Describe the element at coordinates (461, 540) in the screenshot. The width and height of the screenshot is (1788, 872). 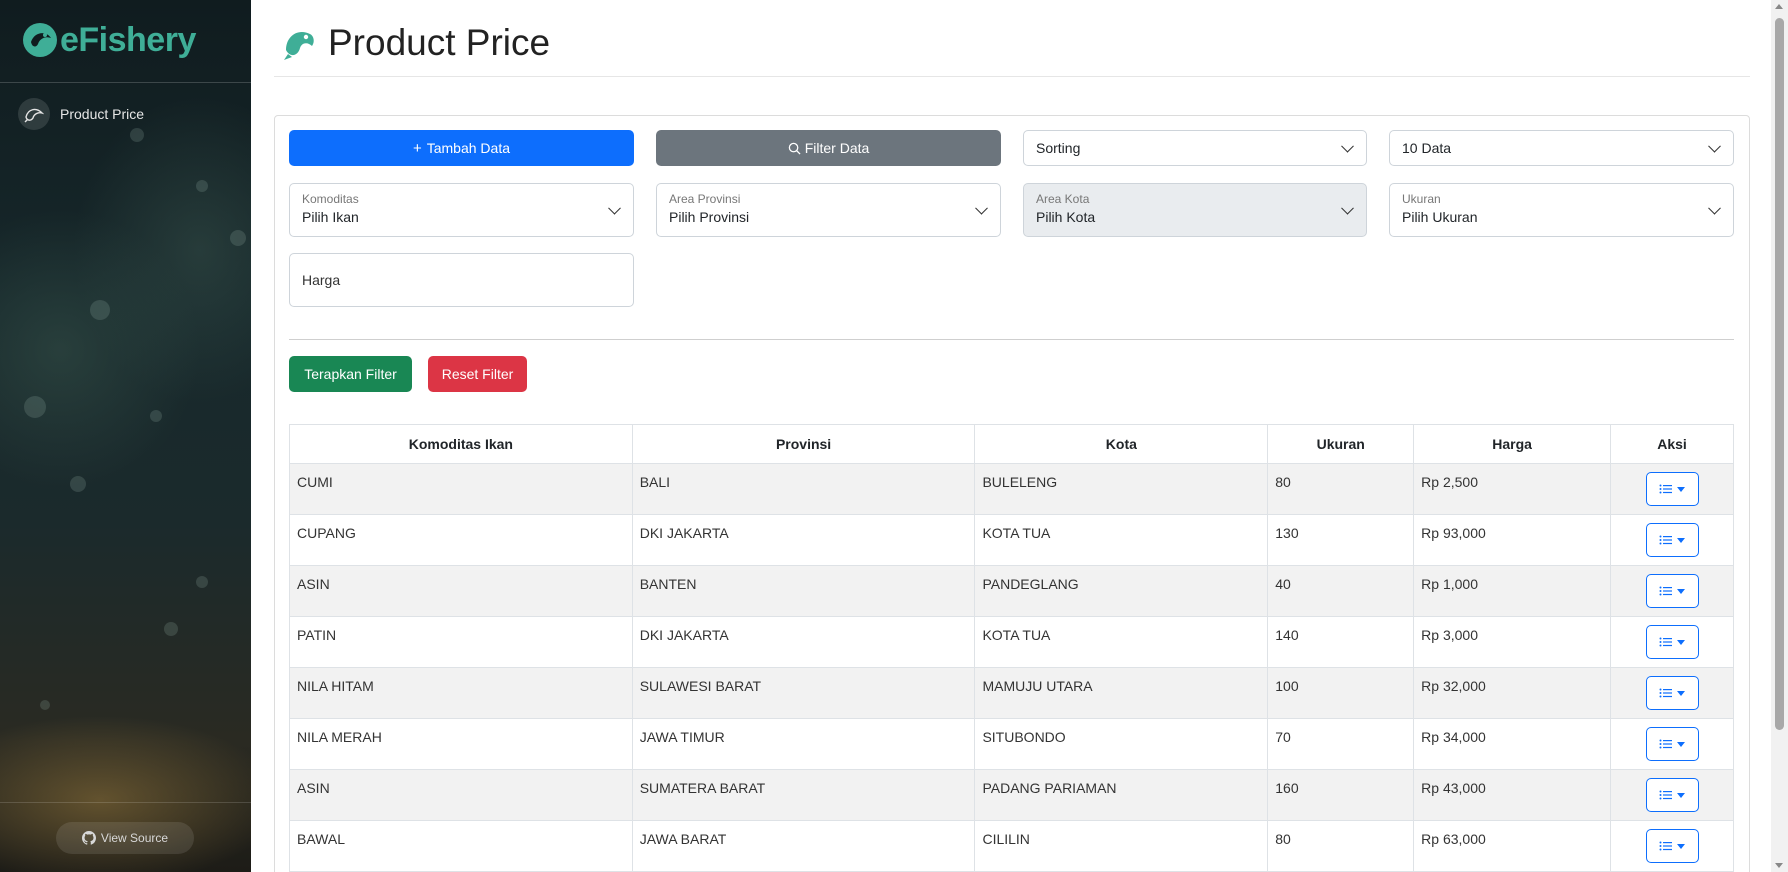
I see `table-cell: CUPANG` at that location.